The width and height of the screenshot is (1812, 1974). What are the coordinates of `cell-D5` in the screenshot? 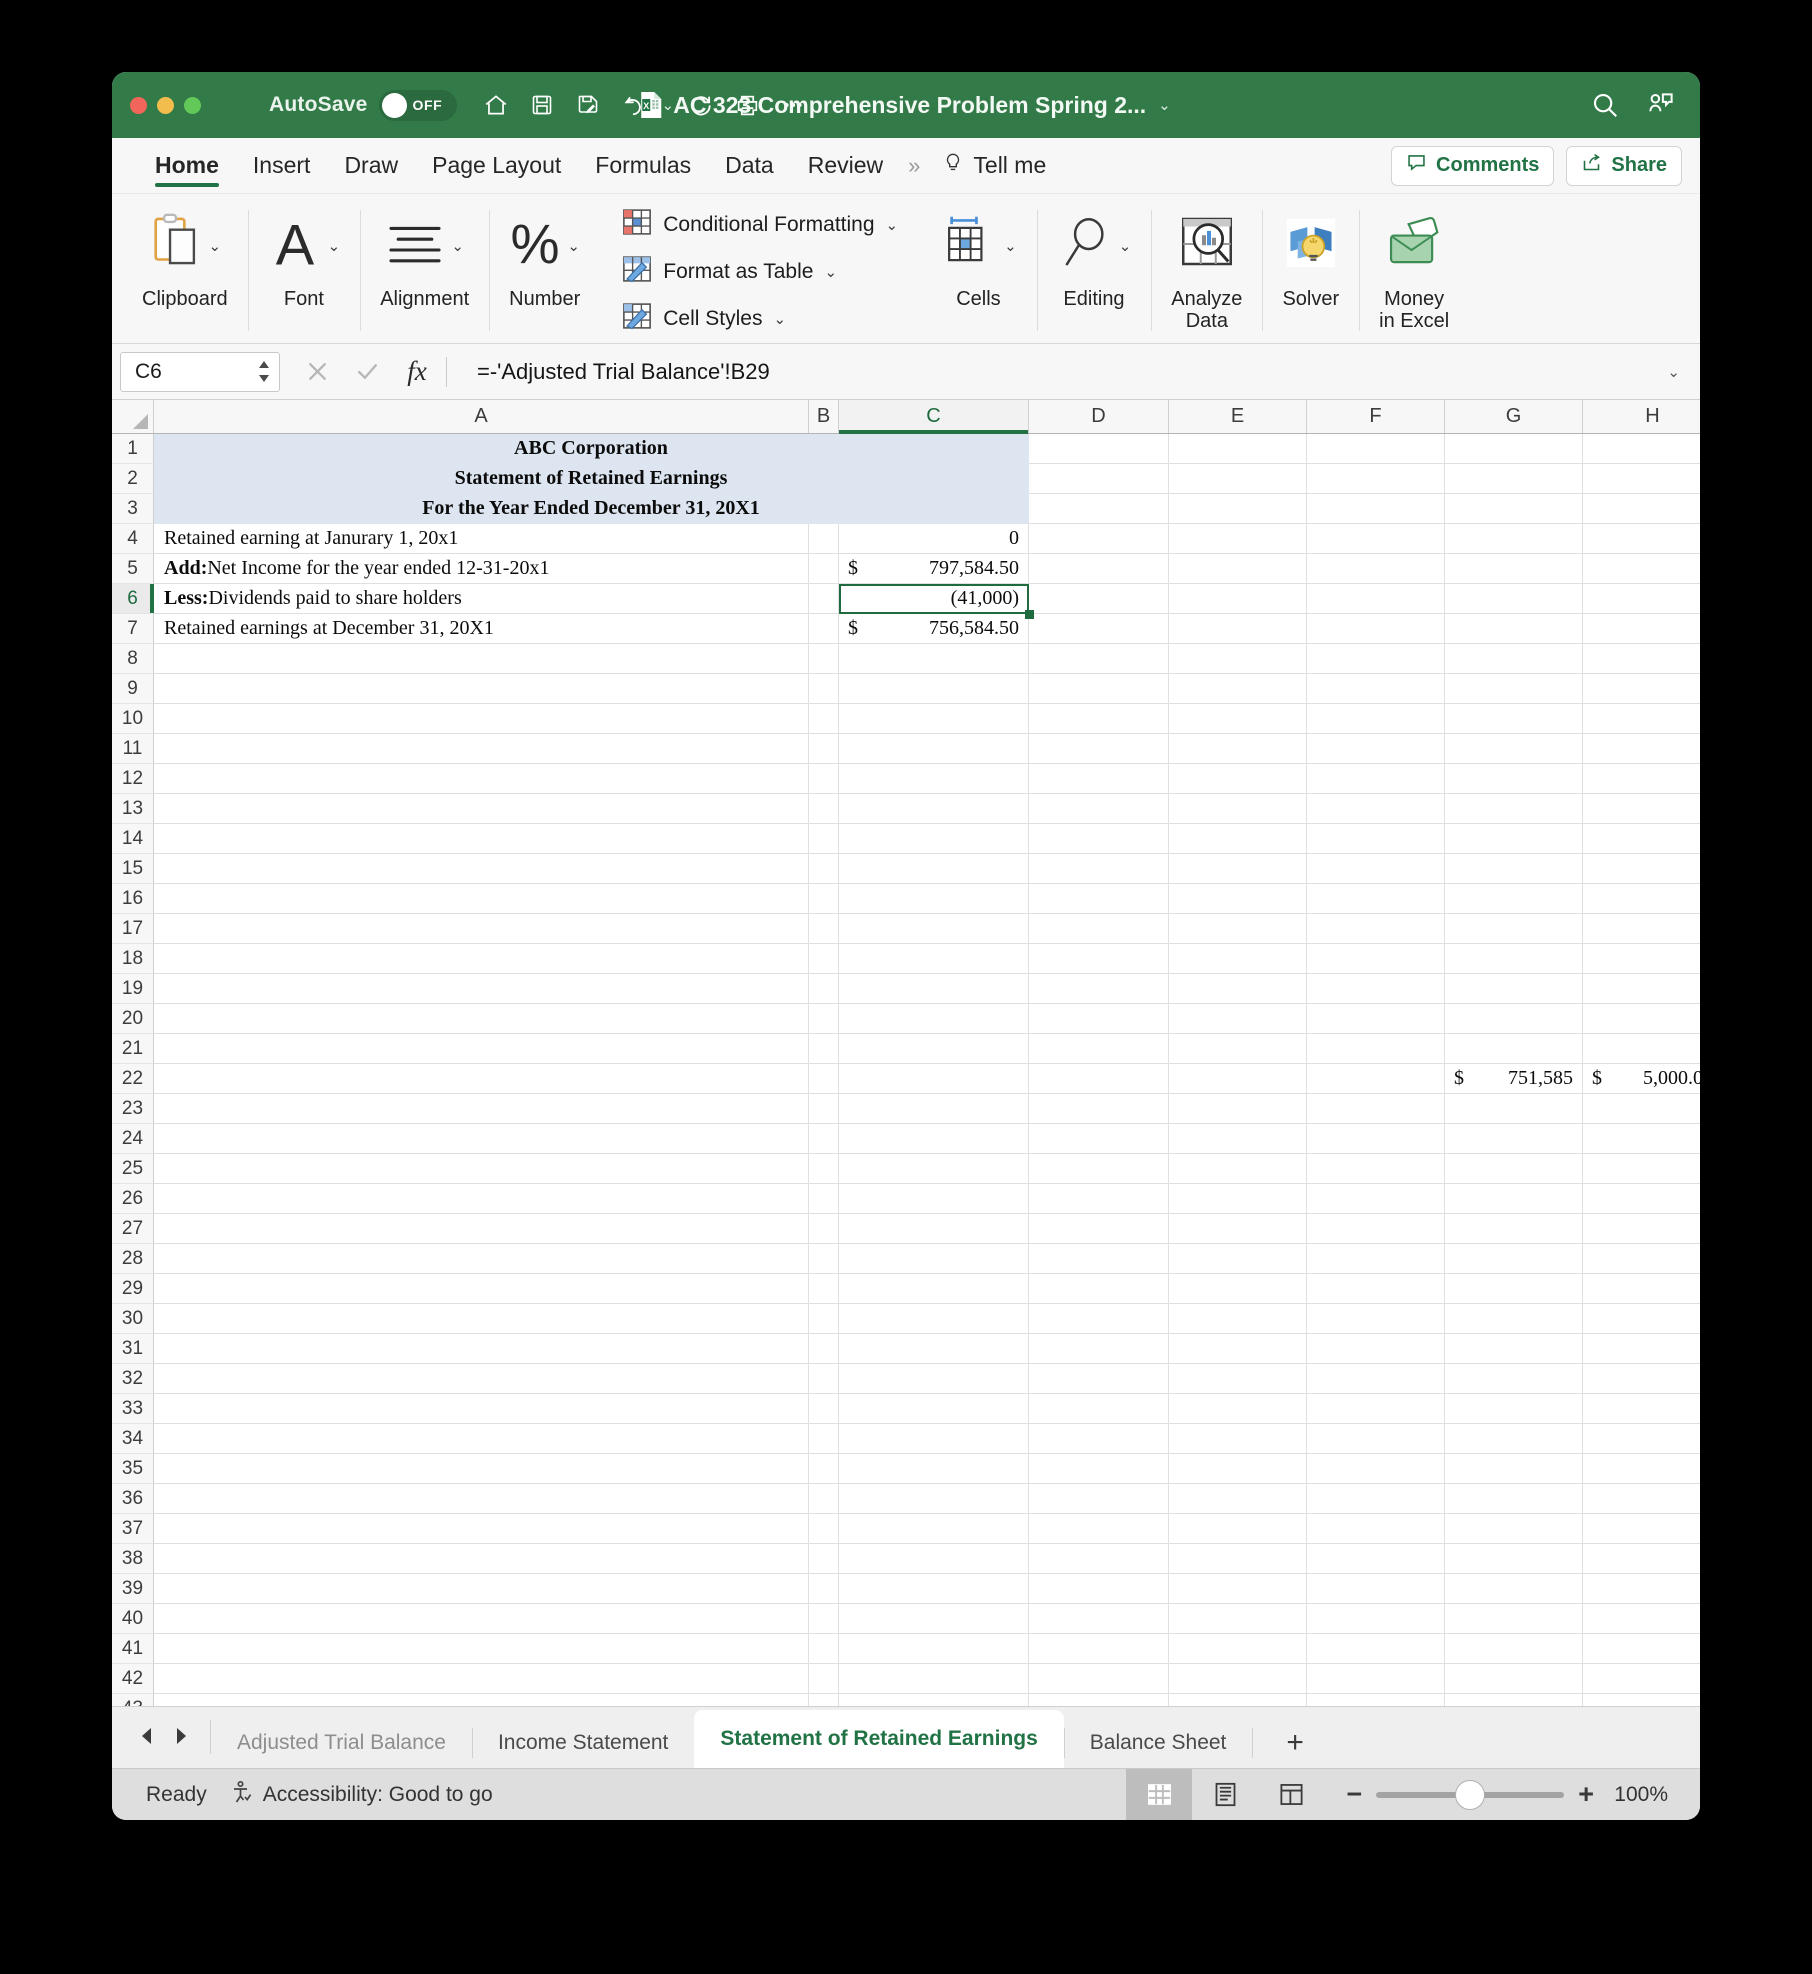 It's located at (1099, 569).